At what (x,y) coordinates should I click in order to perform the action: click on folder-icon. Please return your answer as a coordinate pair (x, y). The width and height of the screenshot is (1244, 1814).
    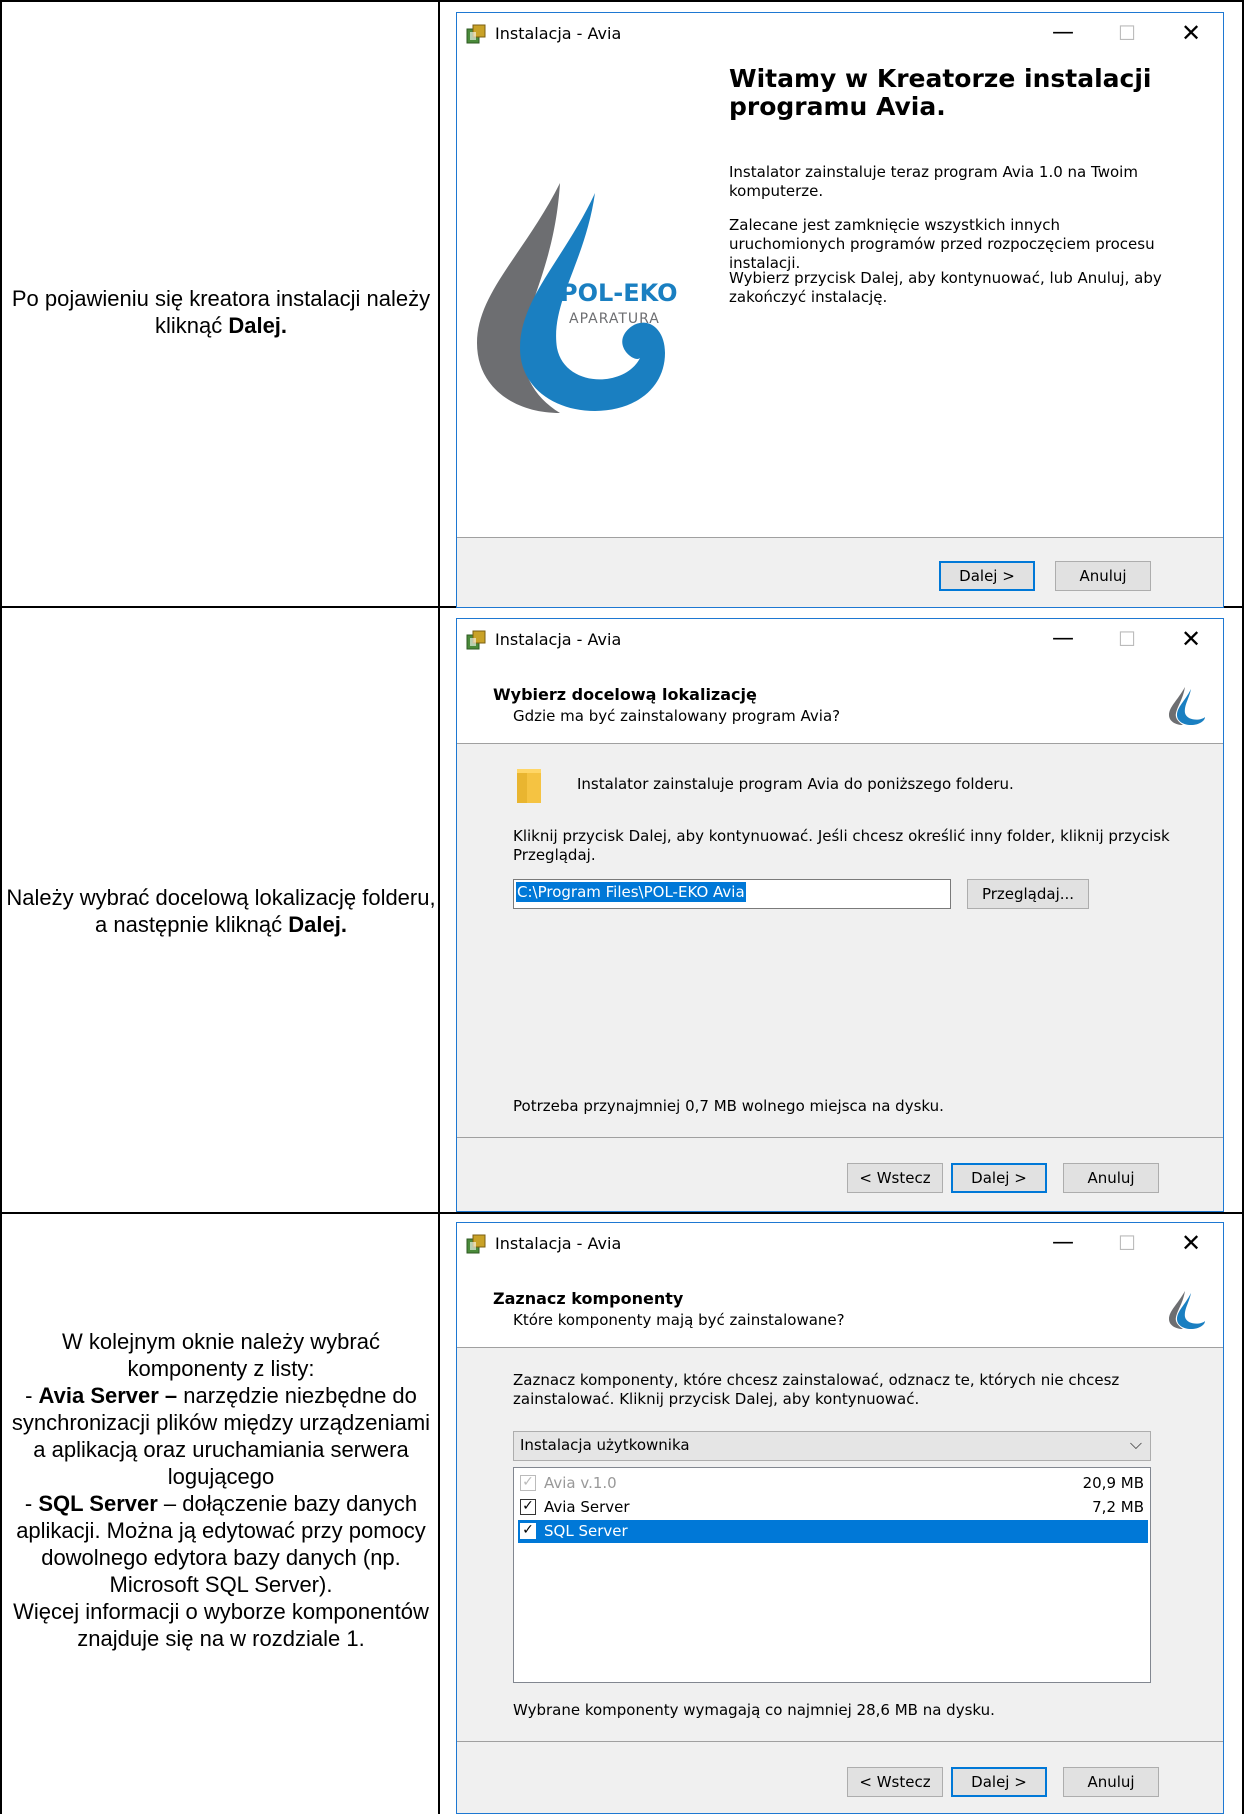
    Looking at the image, I should click on (529, 786).